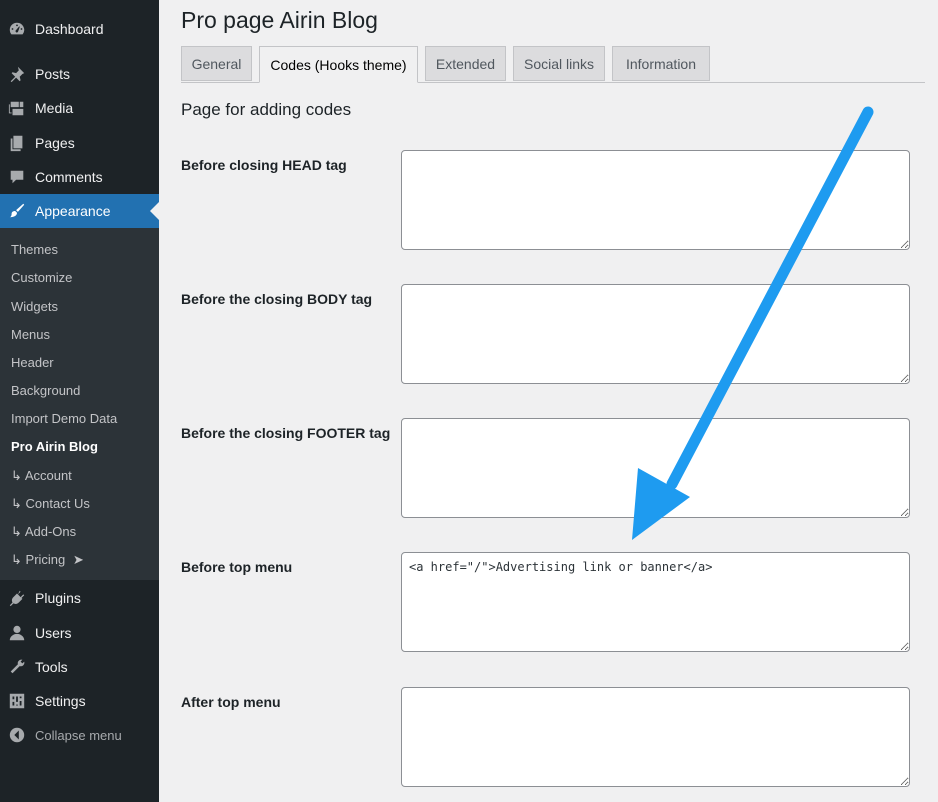 The height and width of the screenshot is (802, 938). What do you see at coordinates (655, 200) in the screenshot?
I see `code-textarea-head` at bounding box center [655, 200].